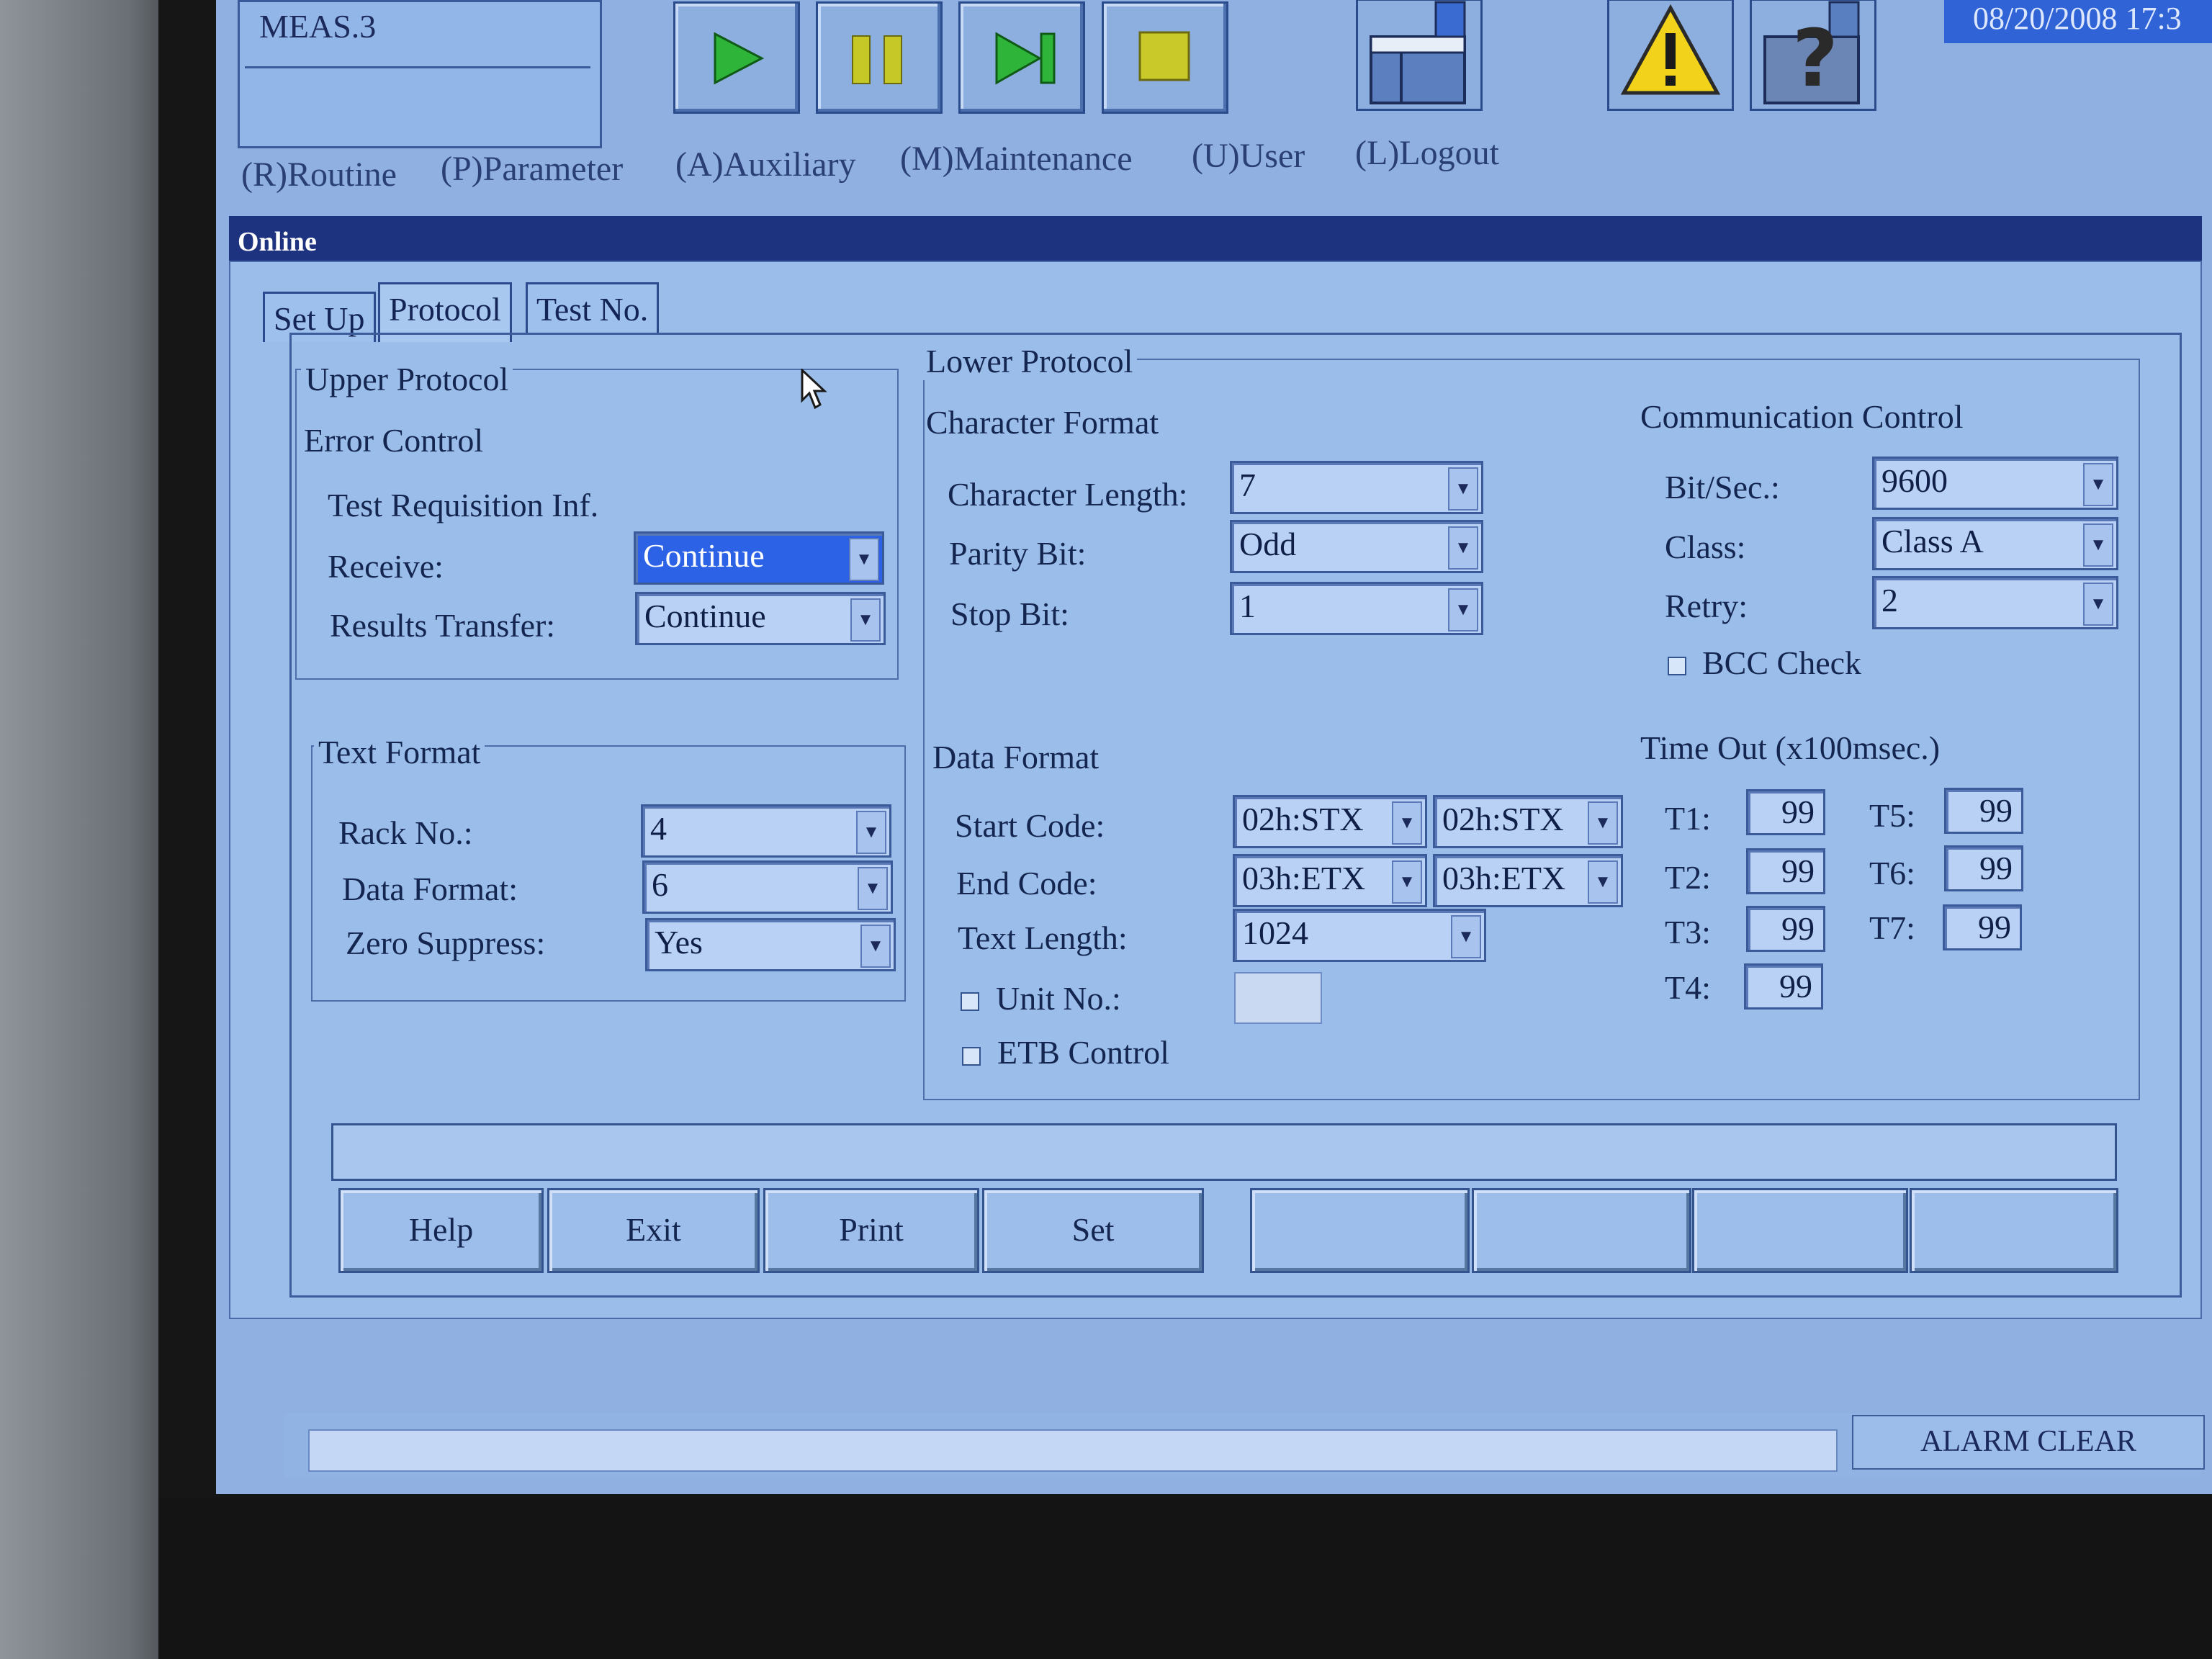 Image resolution: width=2212 pixels, height=1659 pixels. What do you see at coordinates (1224, 1152) in the screenshot?
I see `message-bar` at bounding box center [1224, 1152].